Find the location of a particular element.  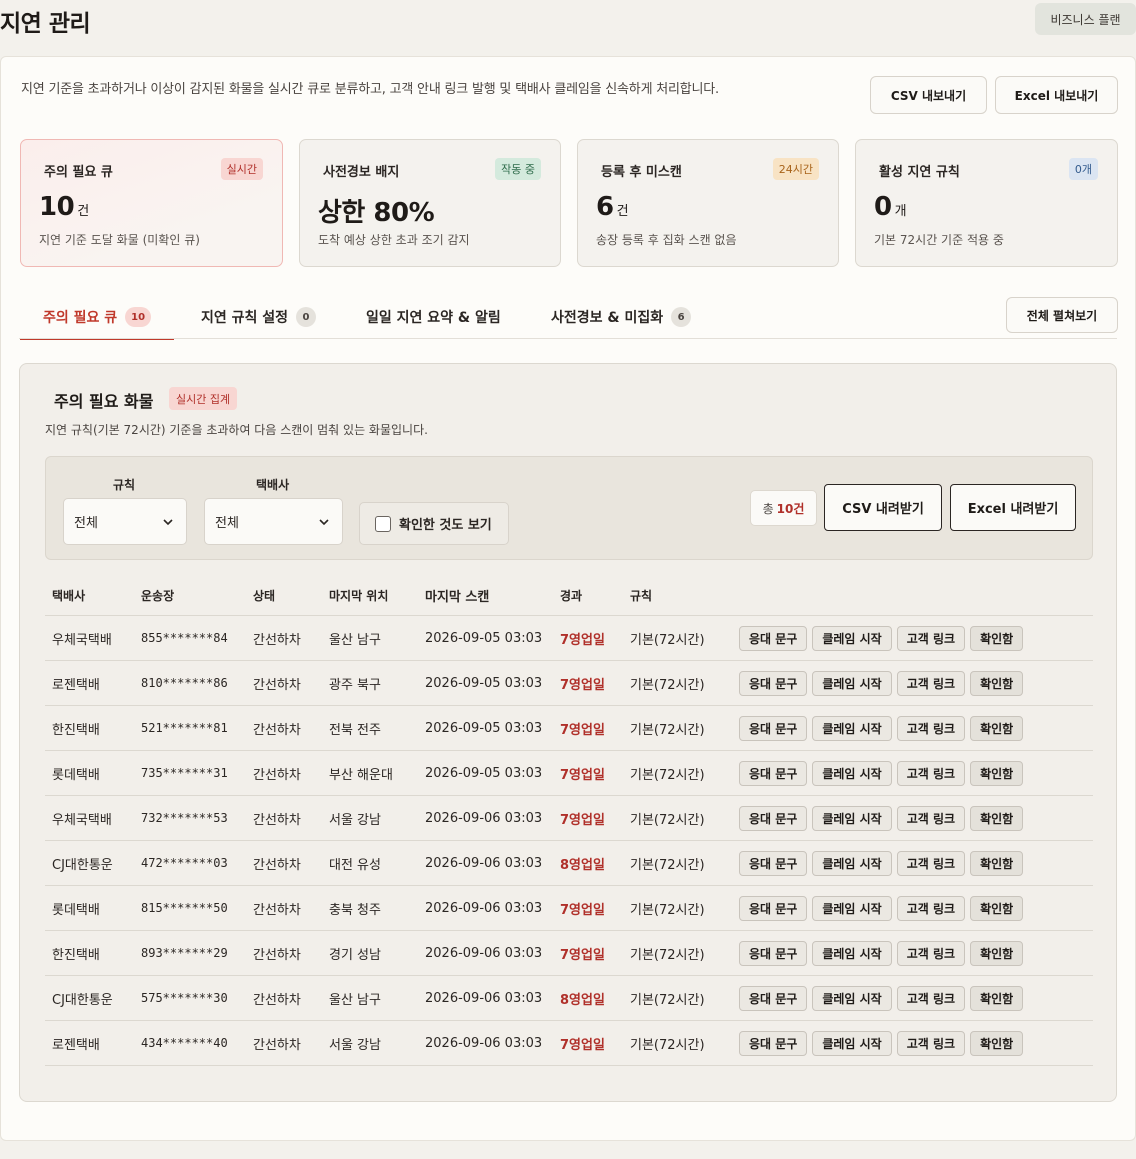

expand-all-button: 전체 펼쳐보기 is located at coordinates (1062, 315).